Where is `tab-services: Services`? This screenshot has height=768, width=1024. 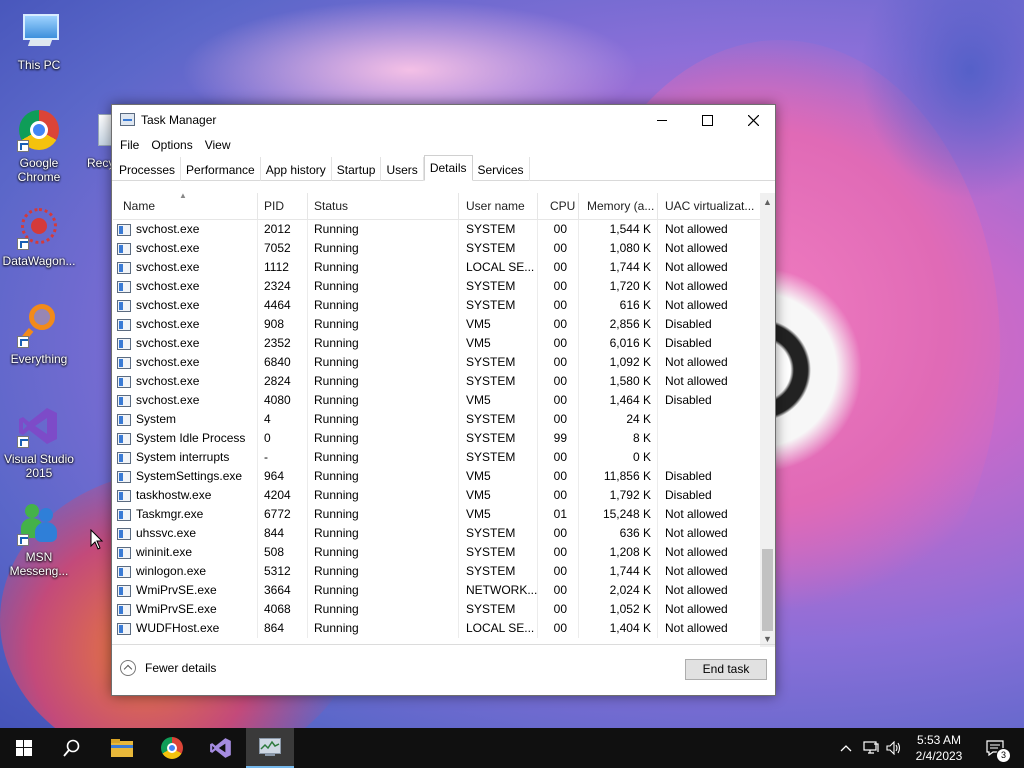 tab-services: Services is located at coordinates (501, 169).